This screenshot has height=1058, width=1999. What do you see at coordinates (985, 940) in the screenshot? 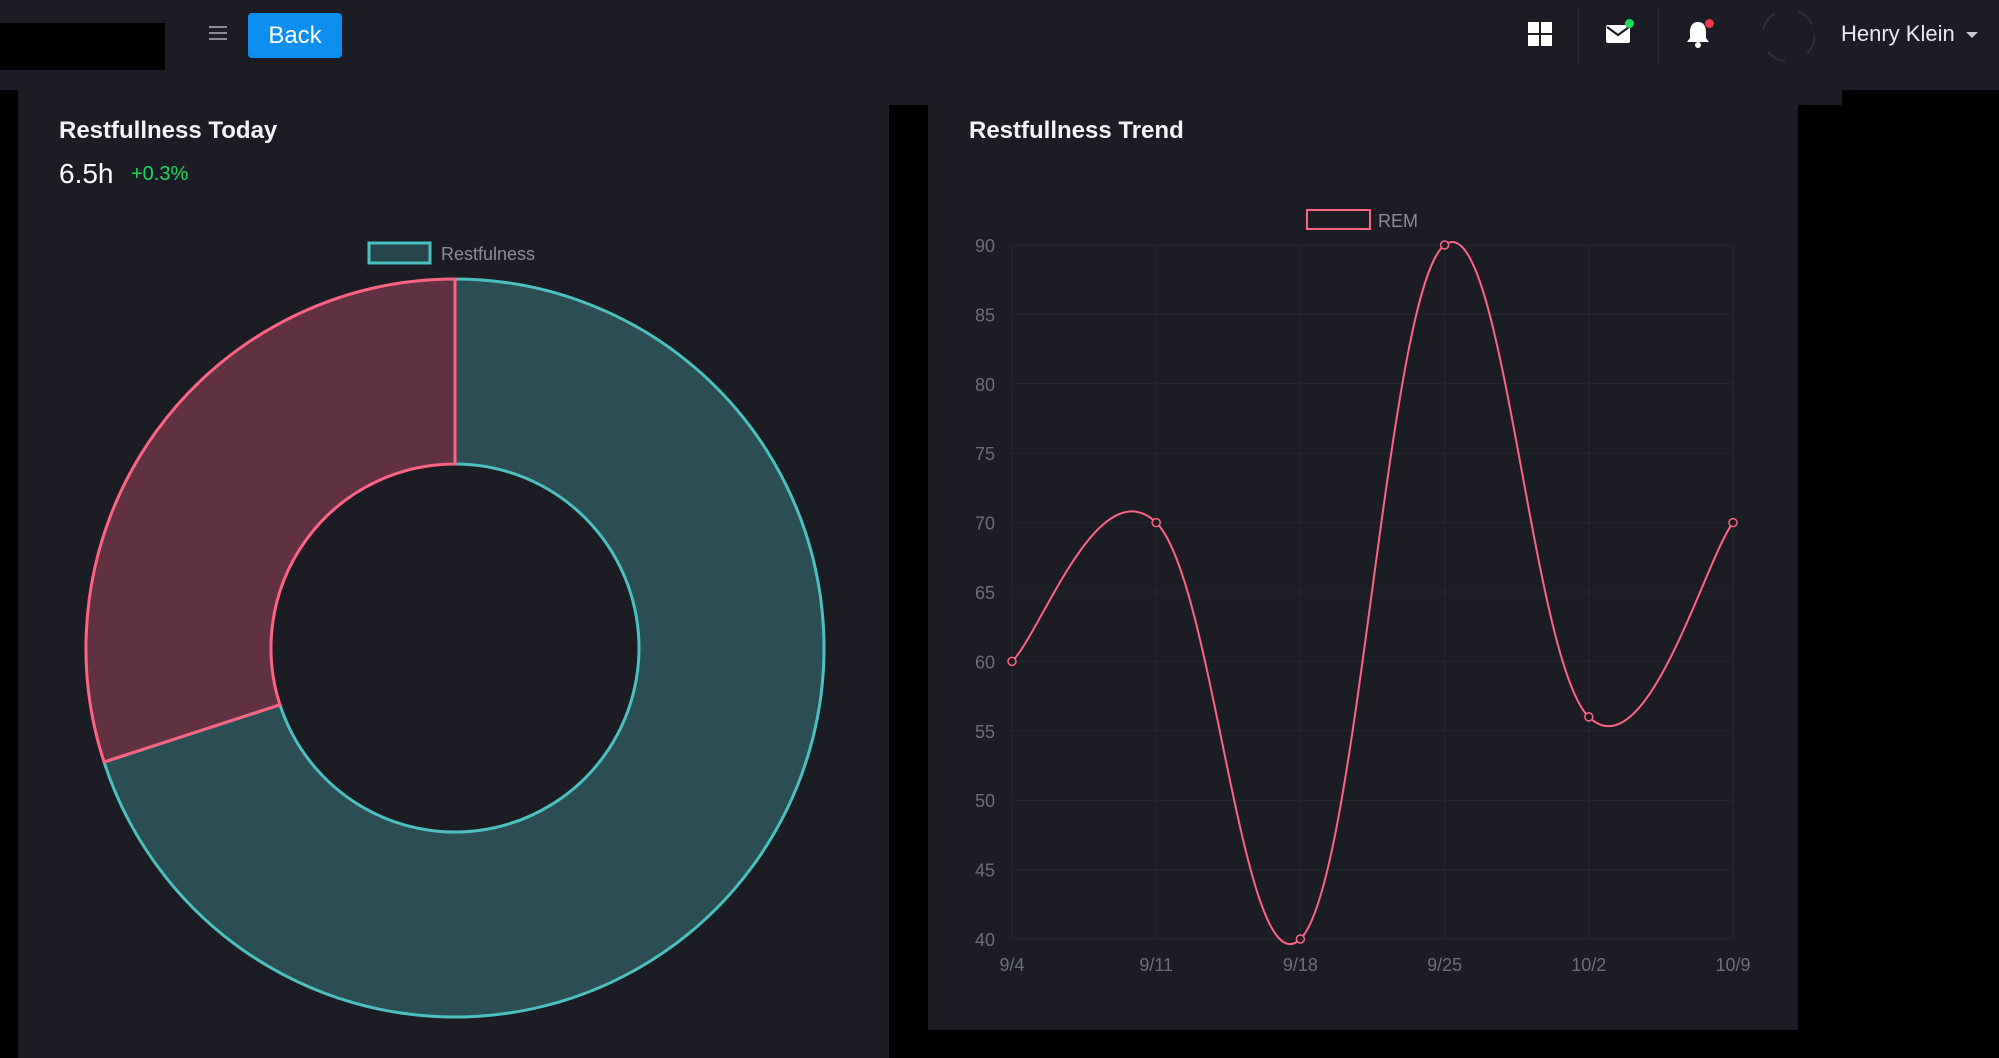
I see `y-tick-label: 40` at bounding box center [985, 940].